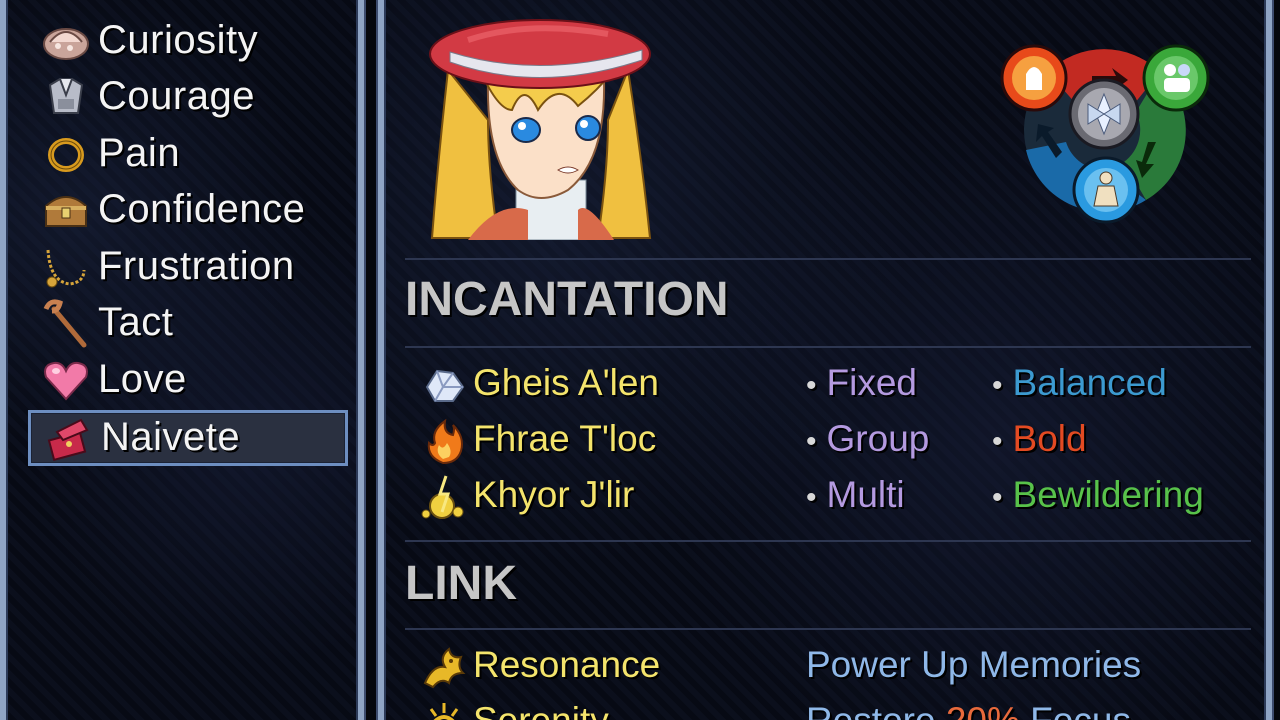 Image resolution: width=1280 pixels, height=720 pixels. Describe the element at coordinates (1104, 114) in the screenshot. I see `crystal-center-icon` at that location.